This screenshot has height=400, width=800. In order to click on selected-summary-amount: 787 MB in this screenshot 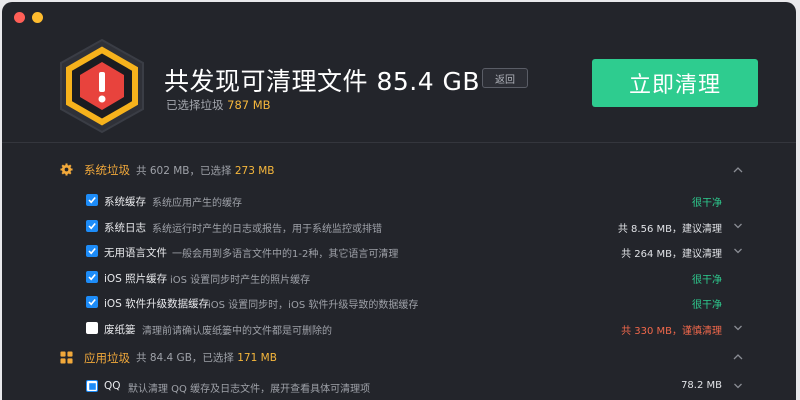, I will do `click(249, 105)`.